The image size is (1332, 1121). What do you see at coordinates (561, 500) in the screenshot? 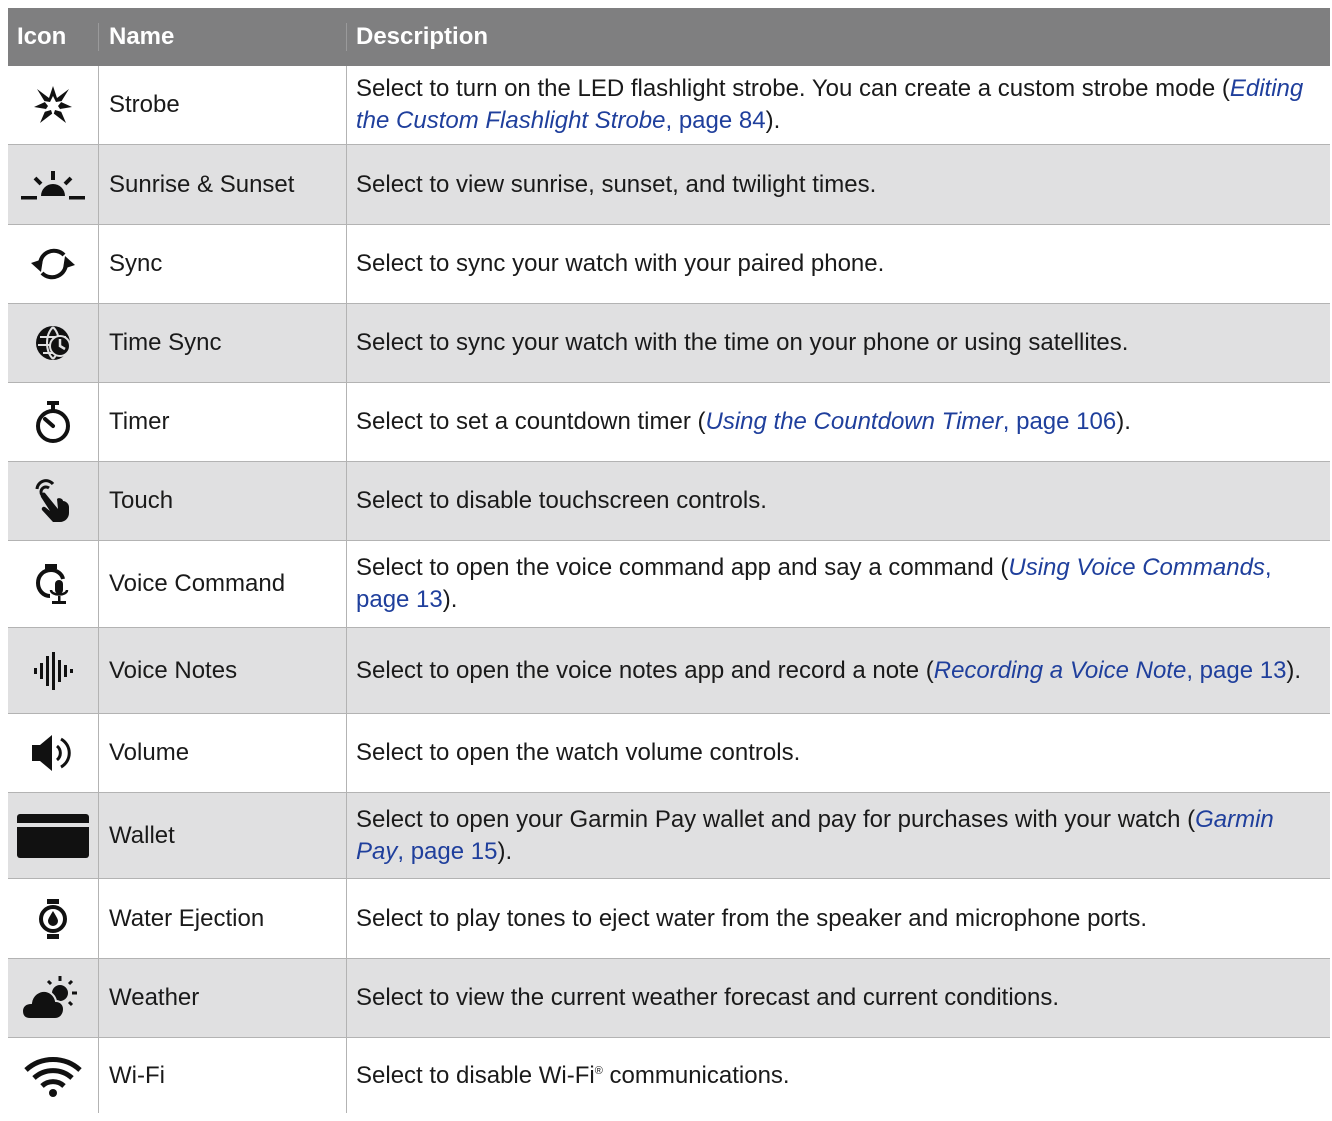
I see `row-description: Select to disable touchscreen controls.` at bounding box center [561, 500].